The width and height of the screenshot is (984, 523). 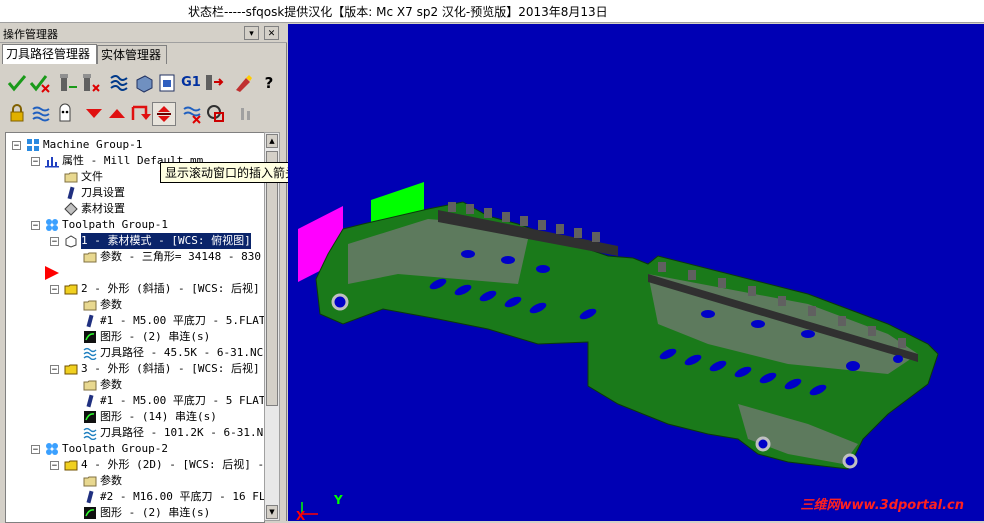 What do you see at coordinates (182, 320) in the screenshot?
I see `tree-row-label: #1 - M5.00 平底刀 - 5.FLAT` at bounding box center [182, 320].